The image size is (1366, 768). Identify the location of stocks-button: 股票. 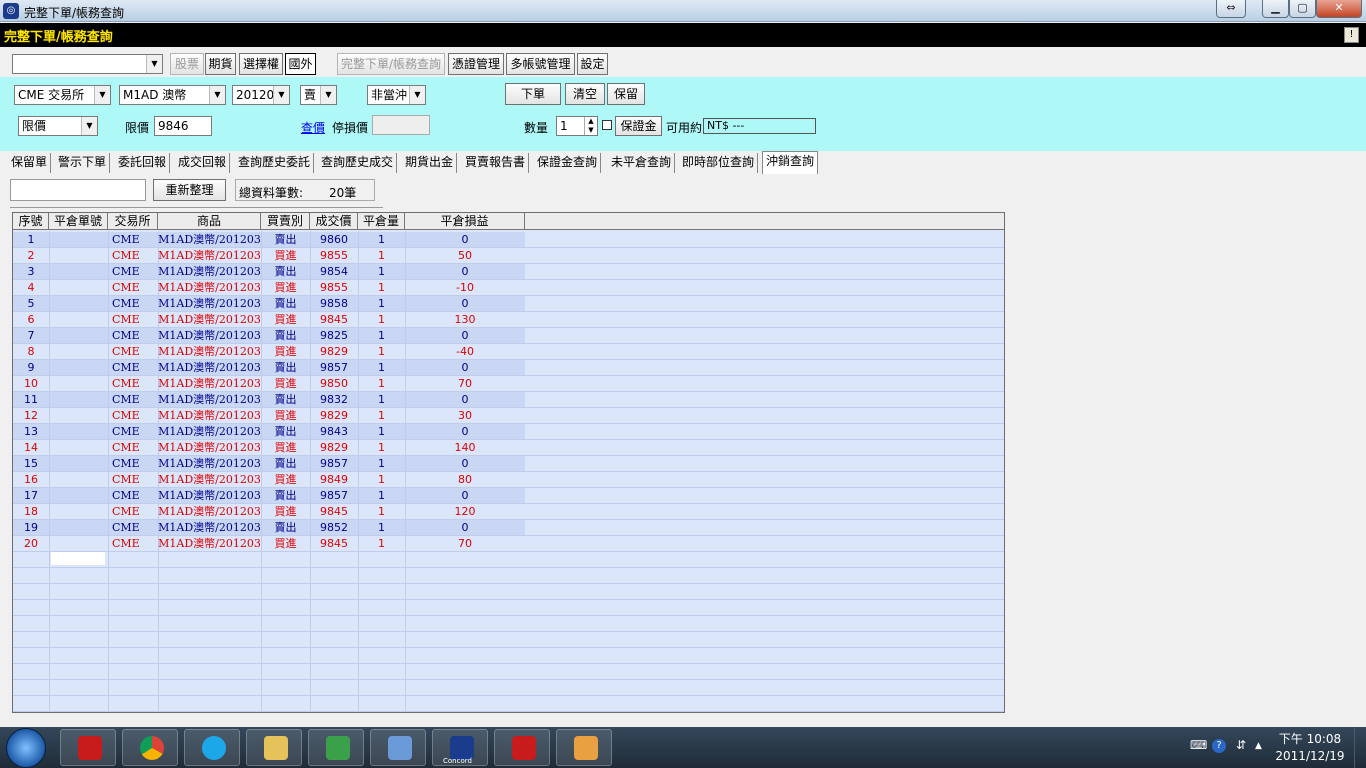
(187, 64).